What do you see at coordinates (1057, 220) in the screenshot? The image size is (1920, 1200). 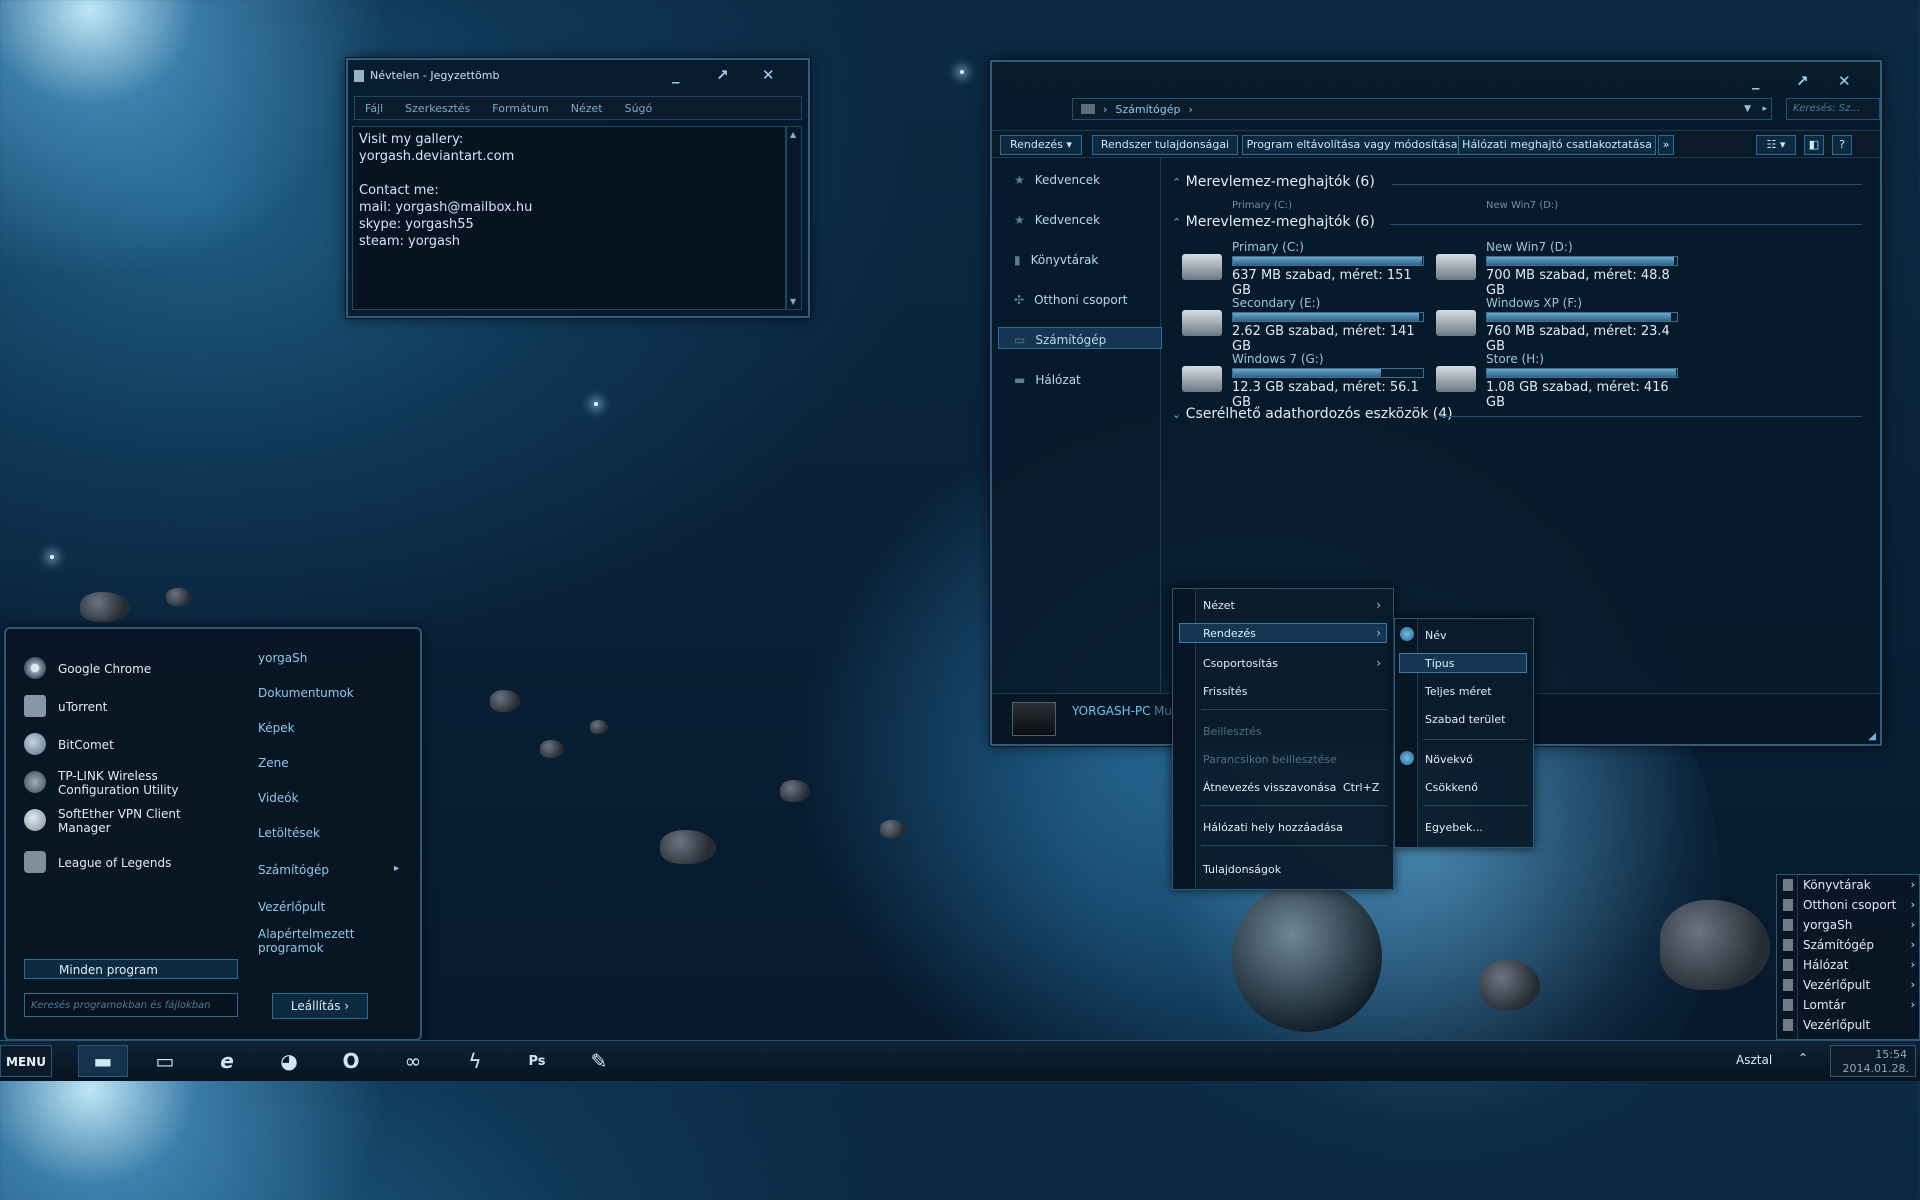 I see `nav-item-favorites-2: ★ Kedvencek` at bounding box center [1057, 220].